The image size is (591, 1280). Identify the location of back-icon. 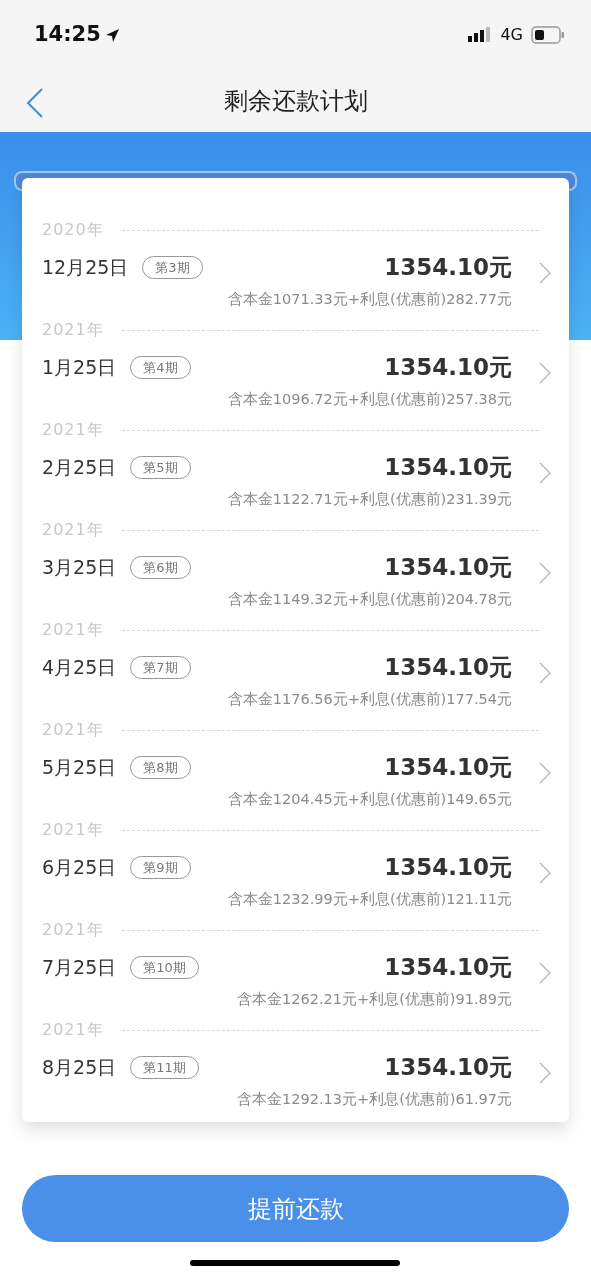
(35, 103).